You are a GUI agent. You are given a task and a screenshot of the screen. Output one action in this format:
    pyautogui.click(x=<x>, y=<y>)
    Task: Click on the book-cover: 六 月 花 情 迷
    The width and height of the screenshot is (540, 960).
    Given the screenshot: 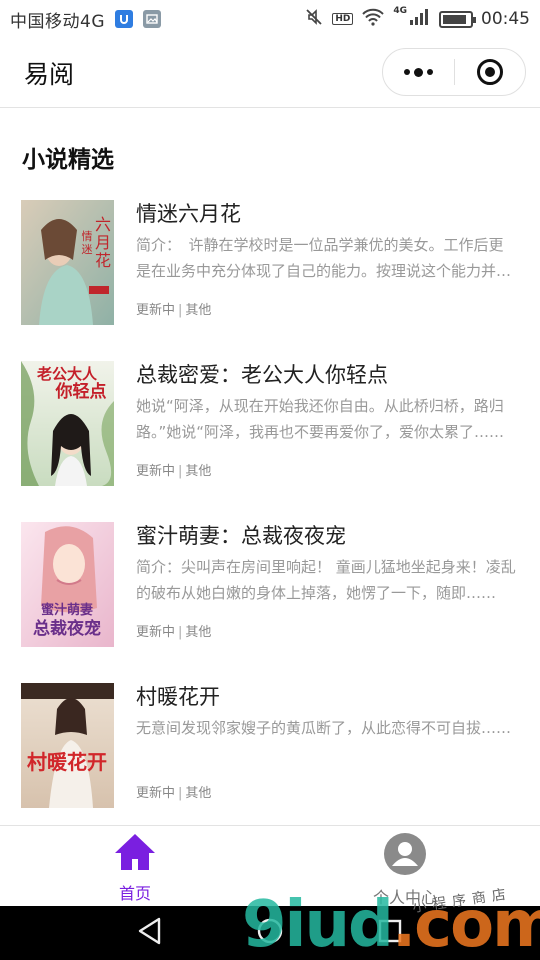 What is the action you would take?
    pyautogui.click(x=67, y=262)
    